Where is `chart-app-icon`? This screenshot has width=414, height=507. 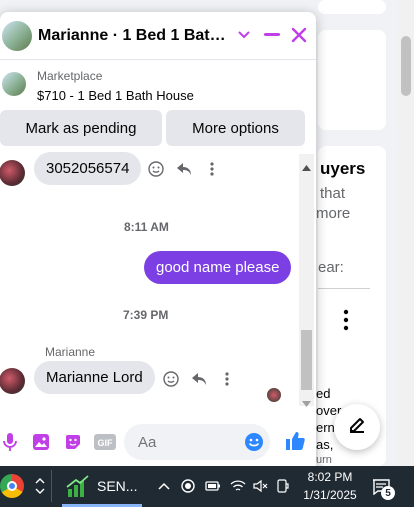
chart-app-icon is located at coordinates (78, 486).